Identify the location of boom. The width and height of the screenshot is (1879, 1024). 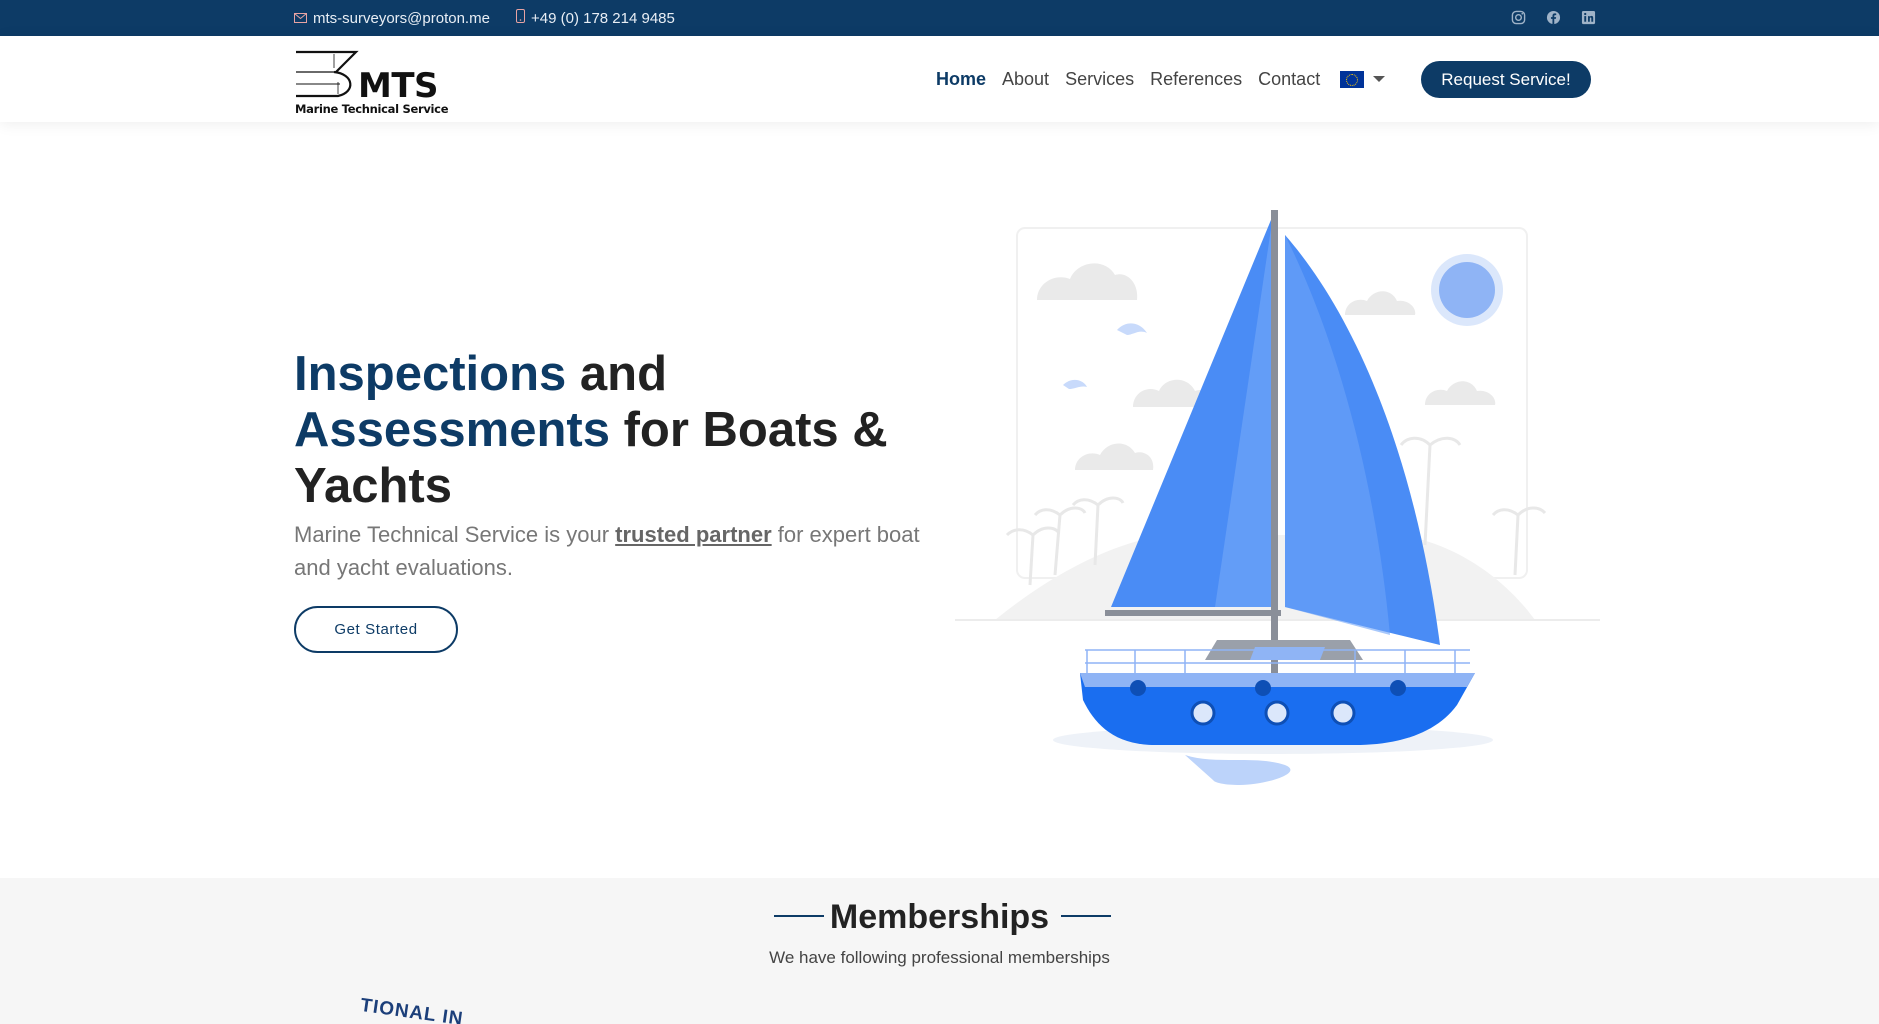
(1193, 613).